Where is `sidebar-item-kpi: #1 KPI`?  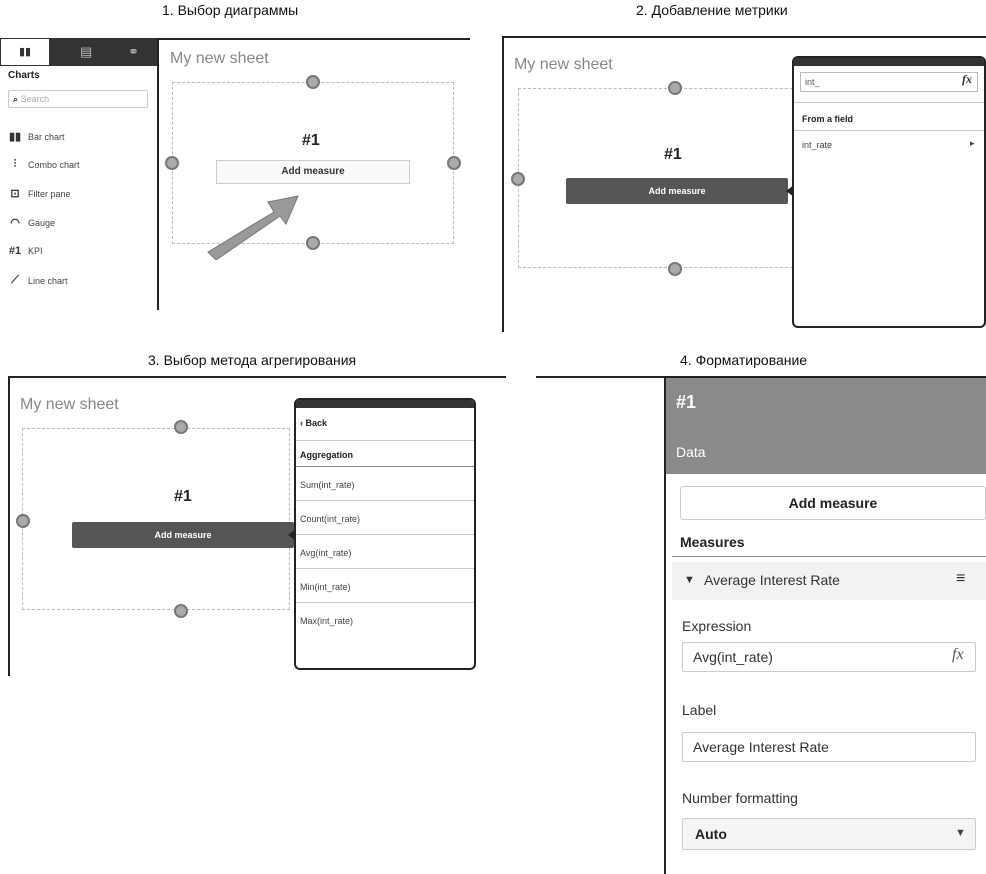 sidebar-item-kpi: #1 KPI is located at coordinates (25, 251).